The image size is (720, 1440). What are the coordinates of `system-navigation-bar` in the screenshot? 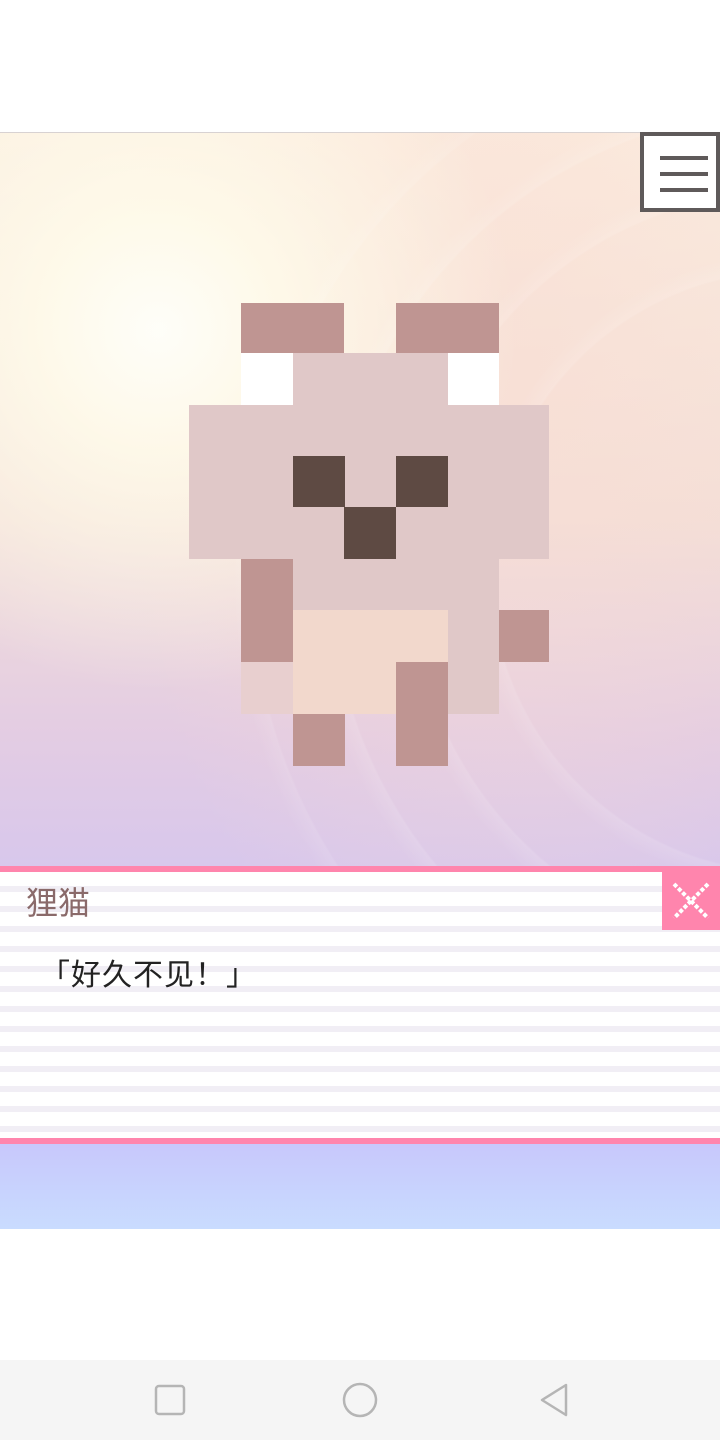 It's located at (360, 1400).